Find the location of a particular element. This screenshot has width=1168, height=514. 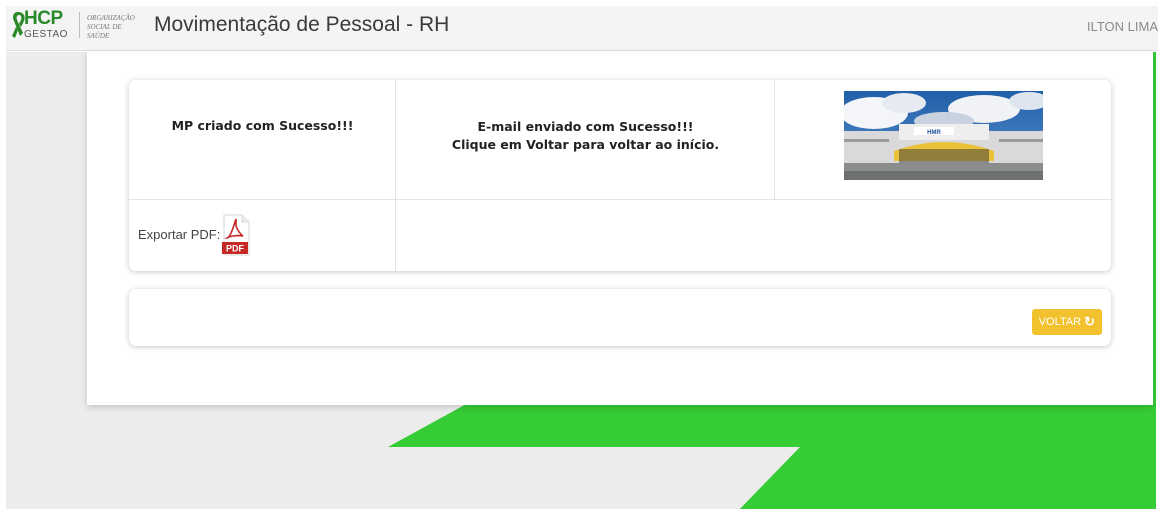

undo-icon: ↻ is located at coordinates (1089, 321).